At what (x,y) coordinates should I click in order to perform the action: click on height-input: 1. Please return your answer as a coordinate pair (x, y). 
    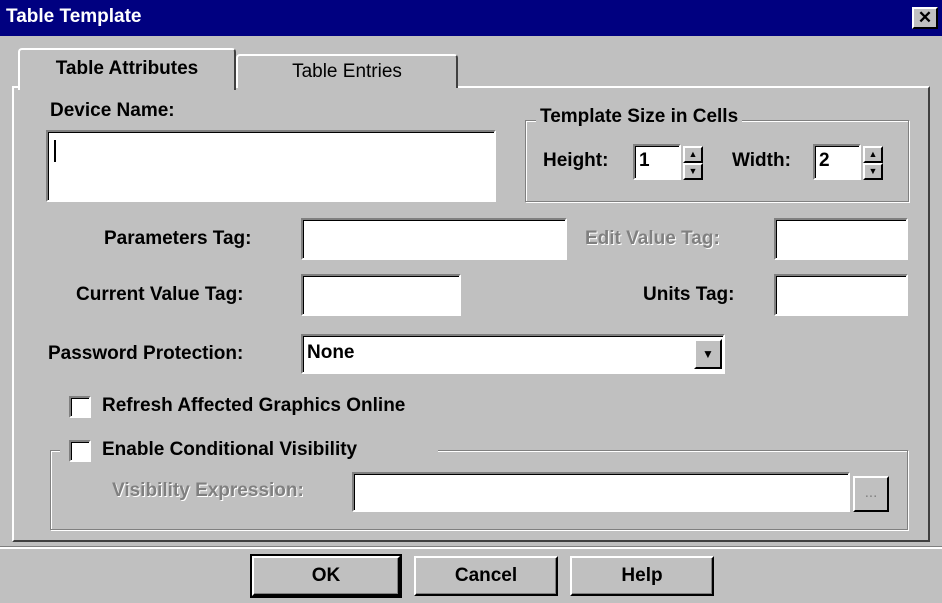
    Looking at the image, I should click on (657, 162).